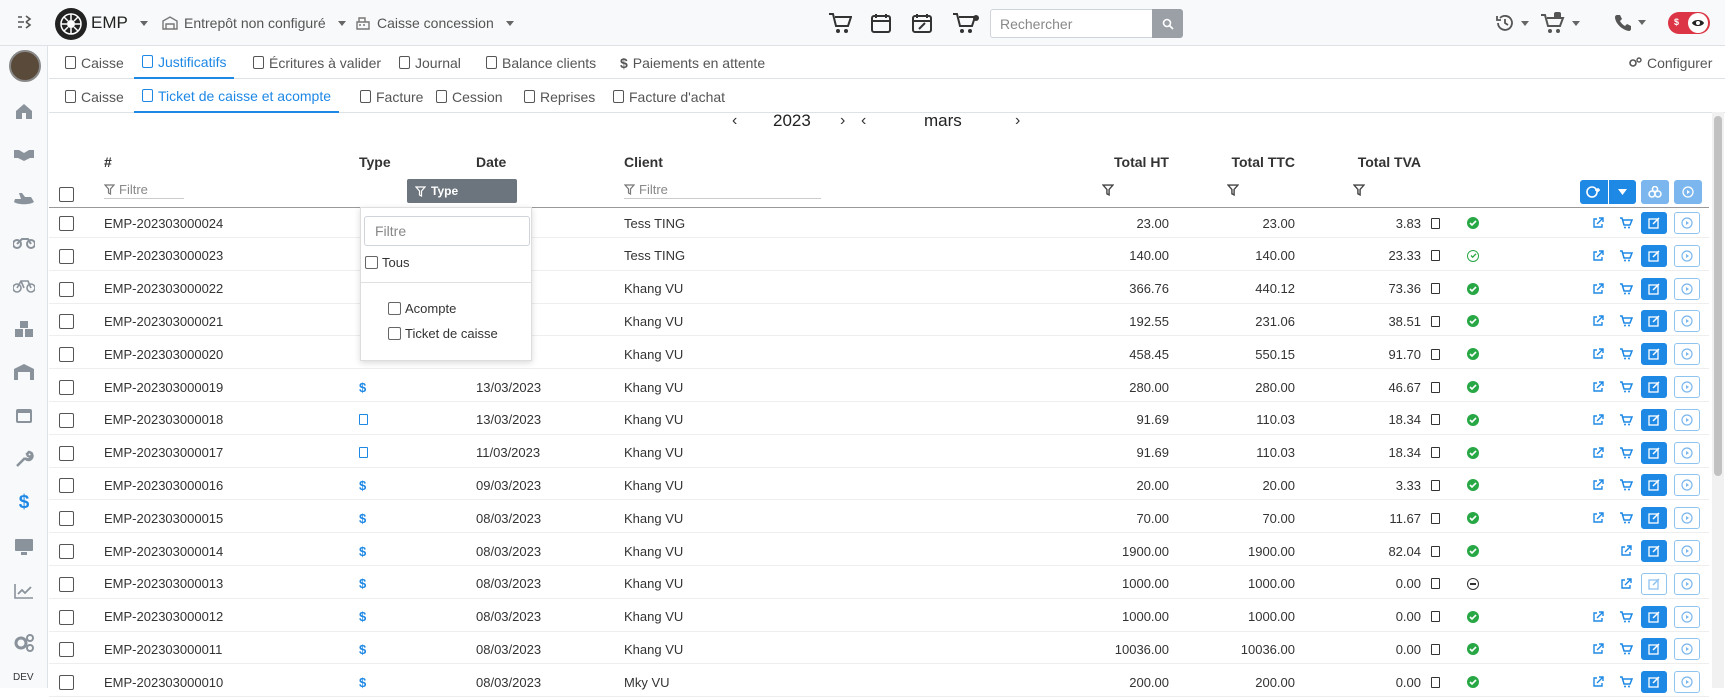 The height and width of the screenshot is (697, 1725). I want to click on total-ht-filter-icon, so click(1108, 191).